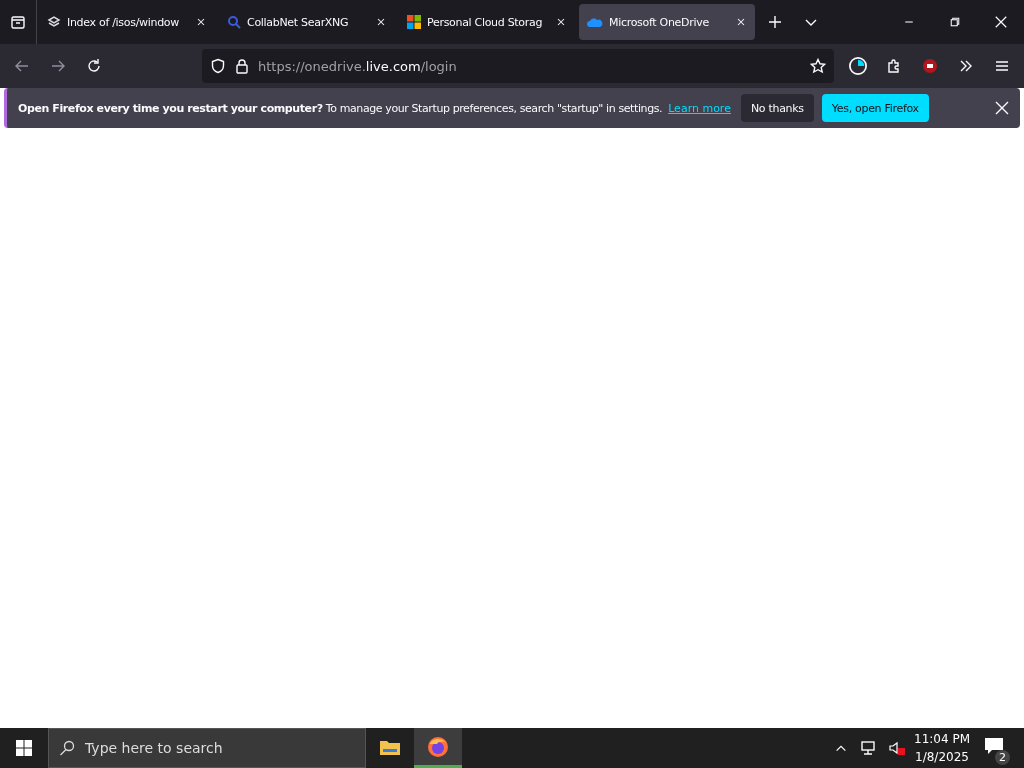 The width and height of the screenshot is (1024, 768). Describe the element at coordinates (858, 66) in the screenshot. I see `pie-chart-icon` at that location.